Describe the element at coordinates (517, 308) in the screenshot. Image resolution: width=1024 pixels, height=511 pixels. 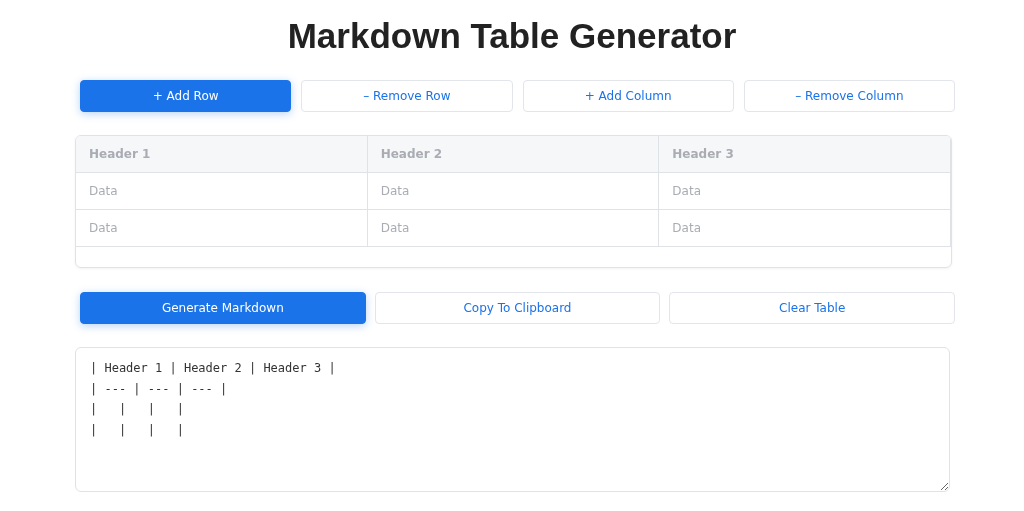
I see `action-button: Copy To Clipboard` at that location.